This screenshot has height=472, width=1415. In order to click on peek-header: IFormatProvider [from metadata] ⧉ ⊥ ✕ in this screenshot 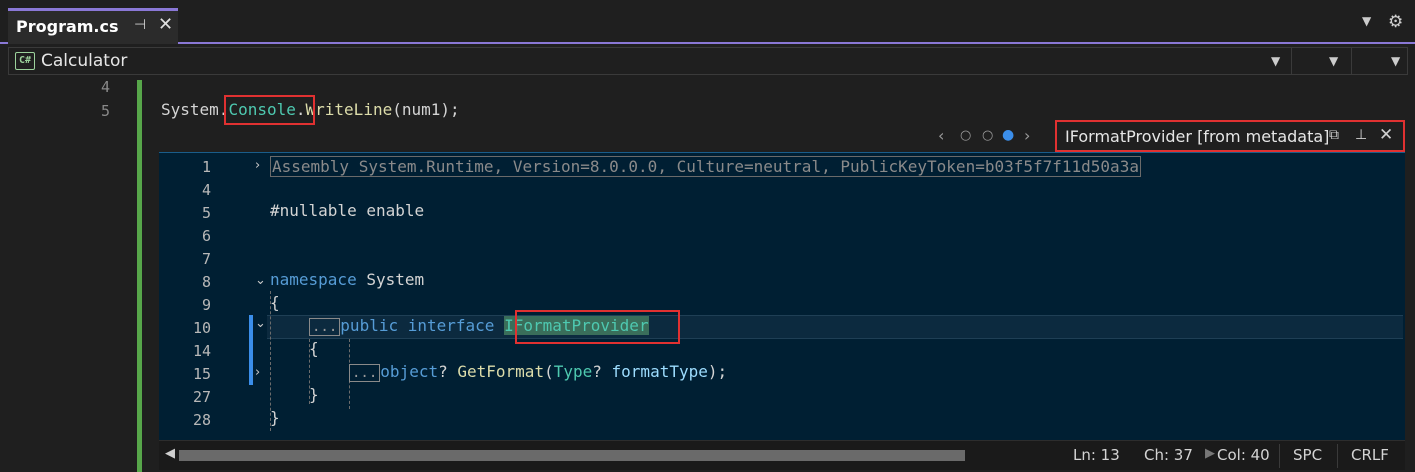, I will do `click(1230, 136)`.